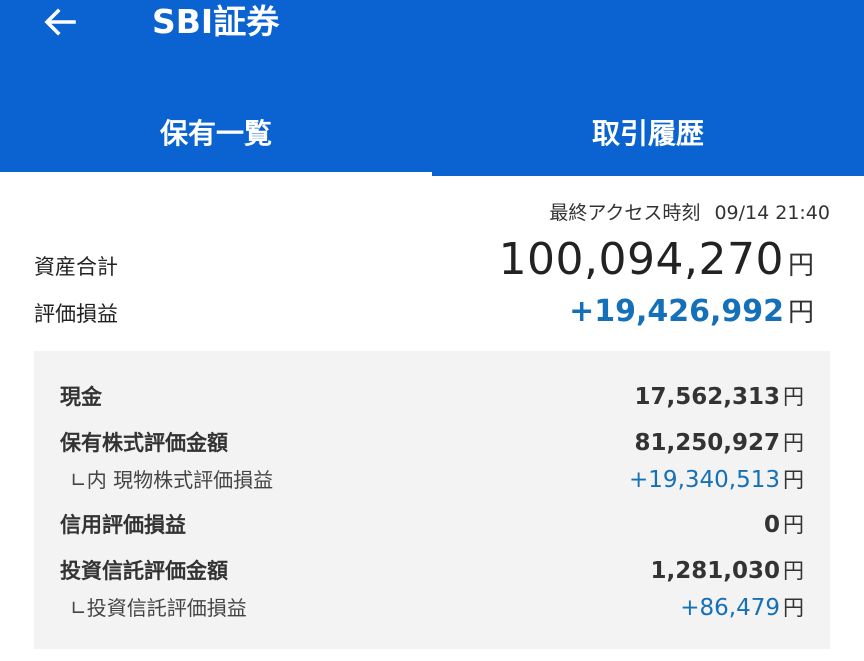 Image resolution: width=864 pixels, height=661 pixels. I want to click on breakdown-row-cash: 現金 17,562,313 円, so click(432, 396).